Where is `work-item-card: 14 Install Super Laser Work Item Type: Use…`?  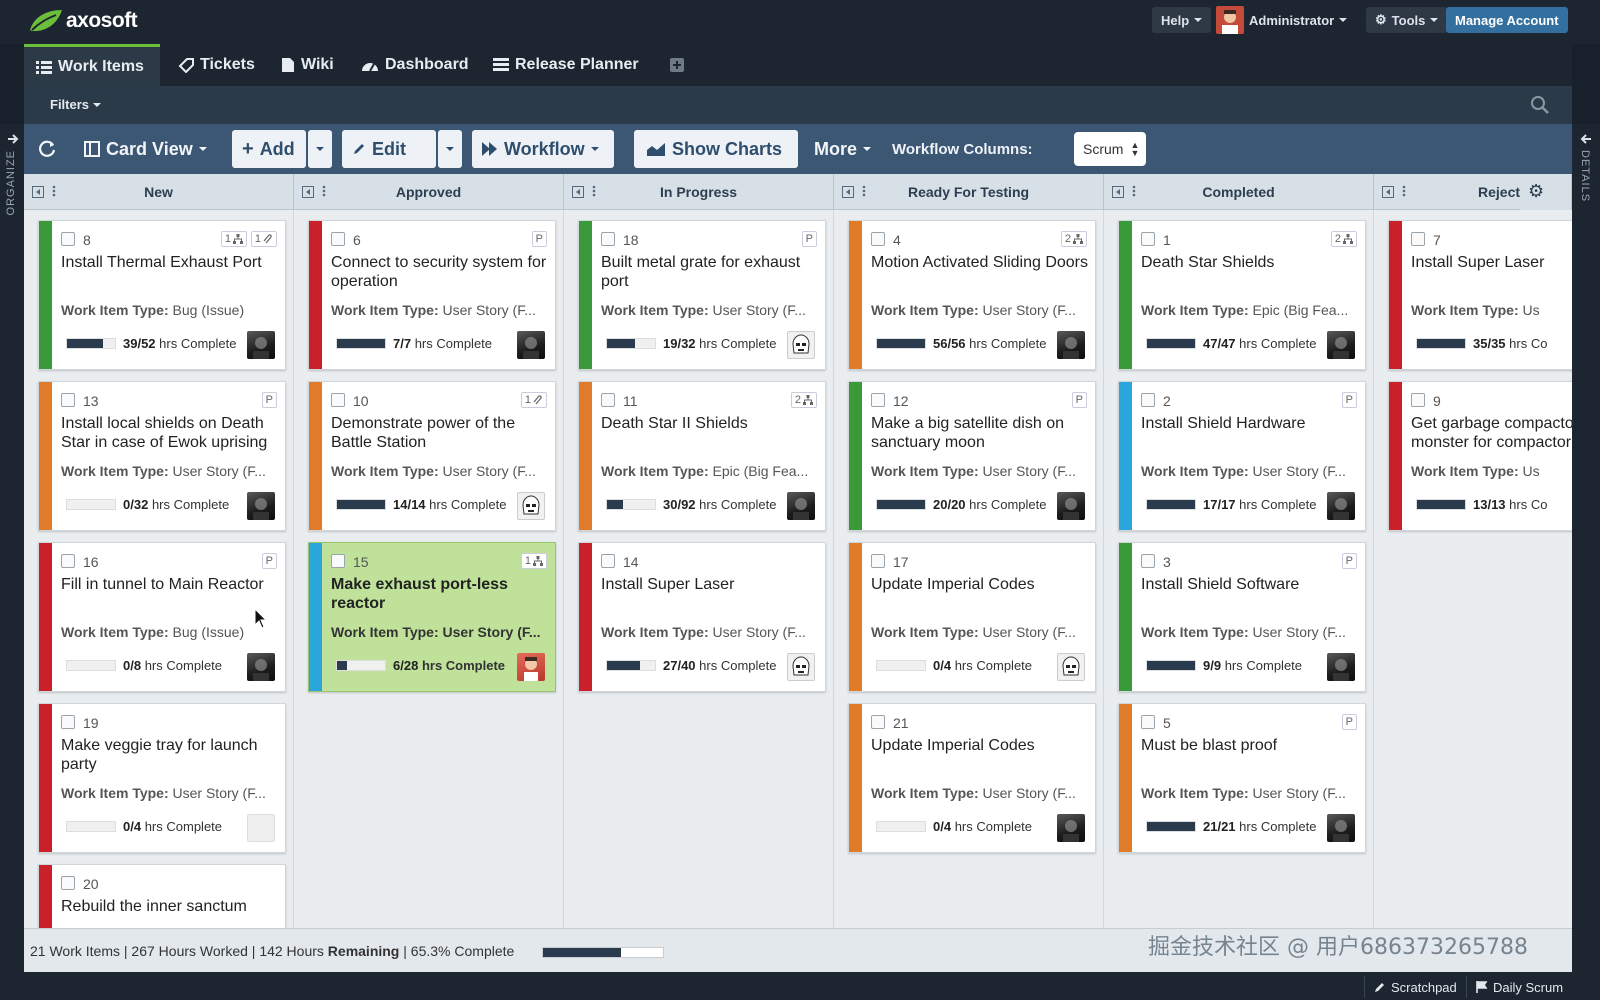
work-item-card: 14 Install Super Laser Work Item Type: Use… is located at coordinates (702, 617).